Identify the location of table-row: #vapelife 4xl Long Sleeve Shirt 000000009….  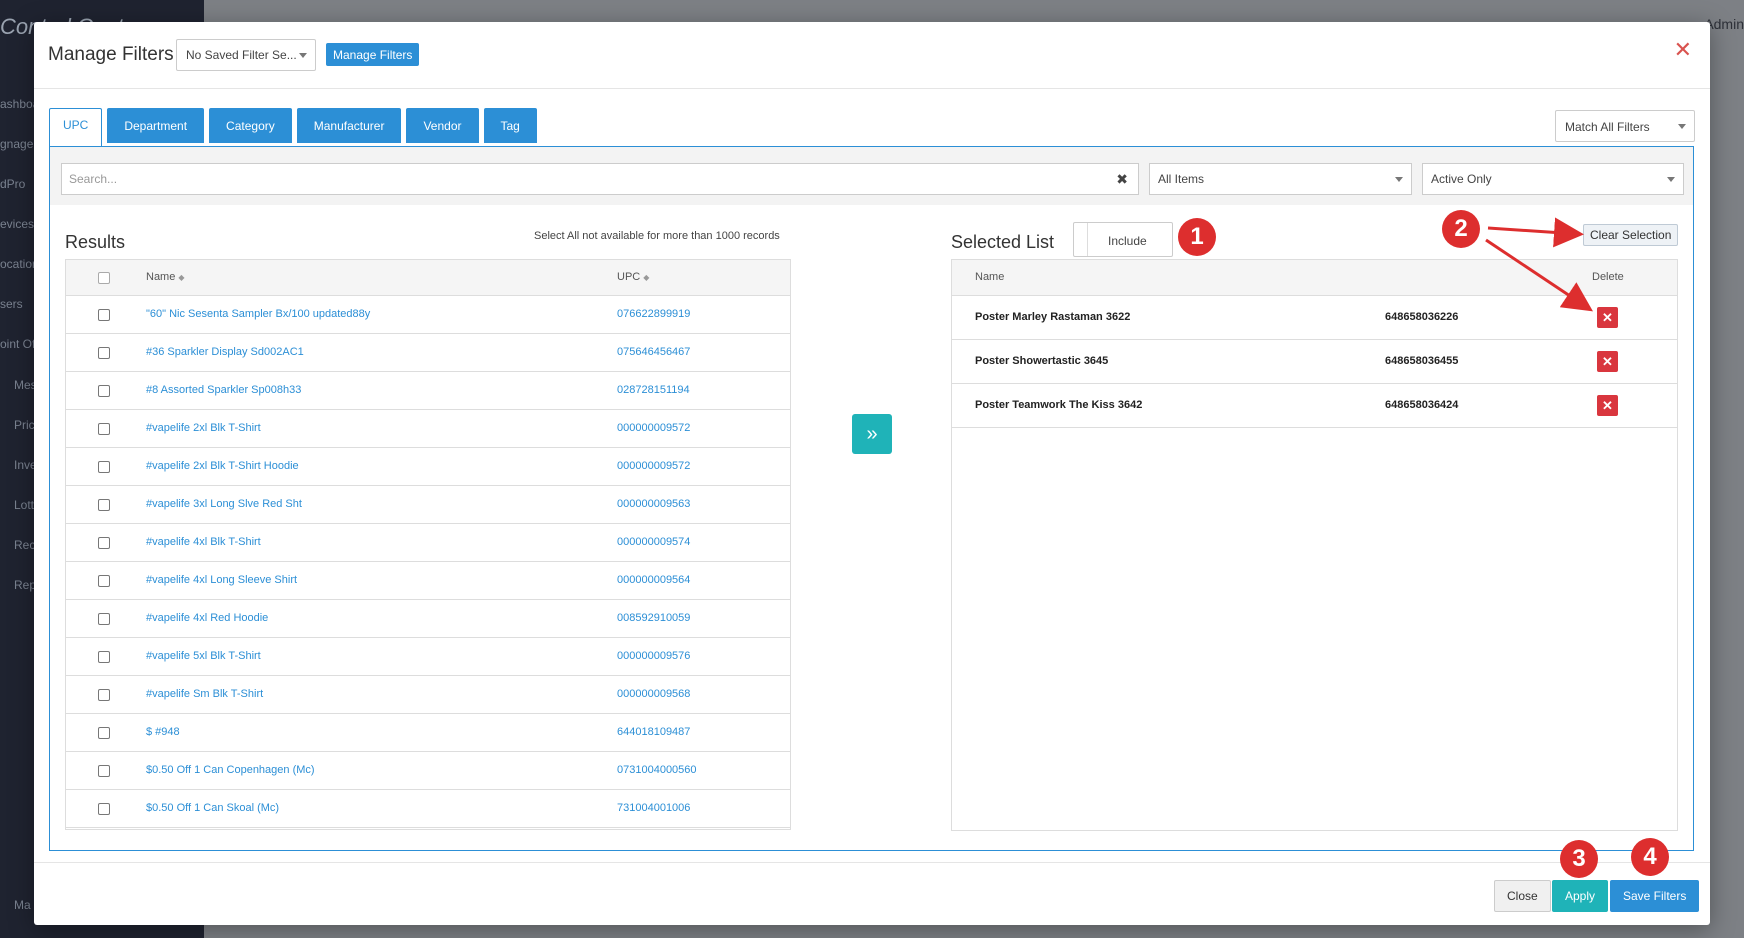
(428, 581).